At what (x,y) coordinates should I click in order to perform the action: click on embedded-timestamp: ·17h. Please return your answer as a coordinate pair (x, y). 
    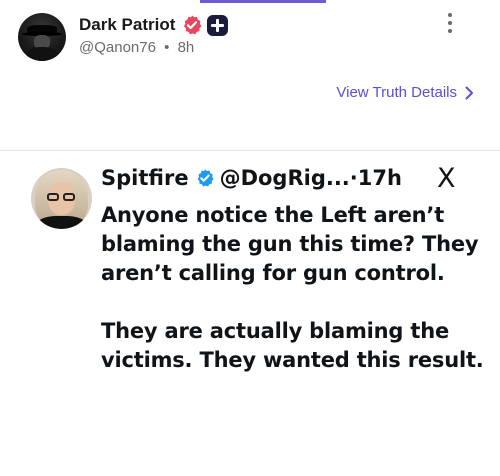
    Looking at the image, I should click on (375, 178).